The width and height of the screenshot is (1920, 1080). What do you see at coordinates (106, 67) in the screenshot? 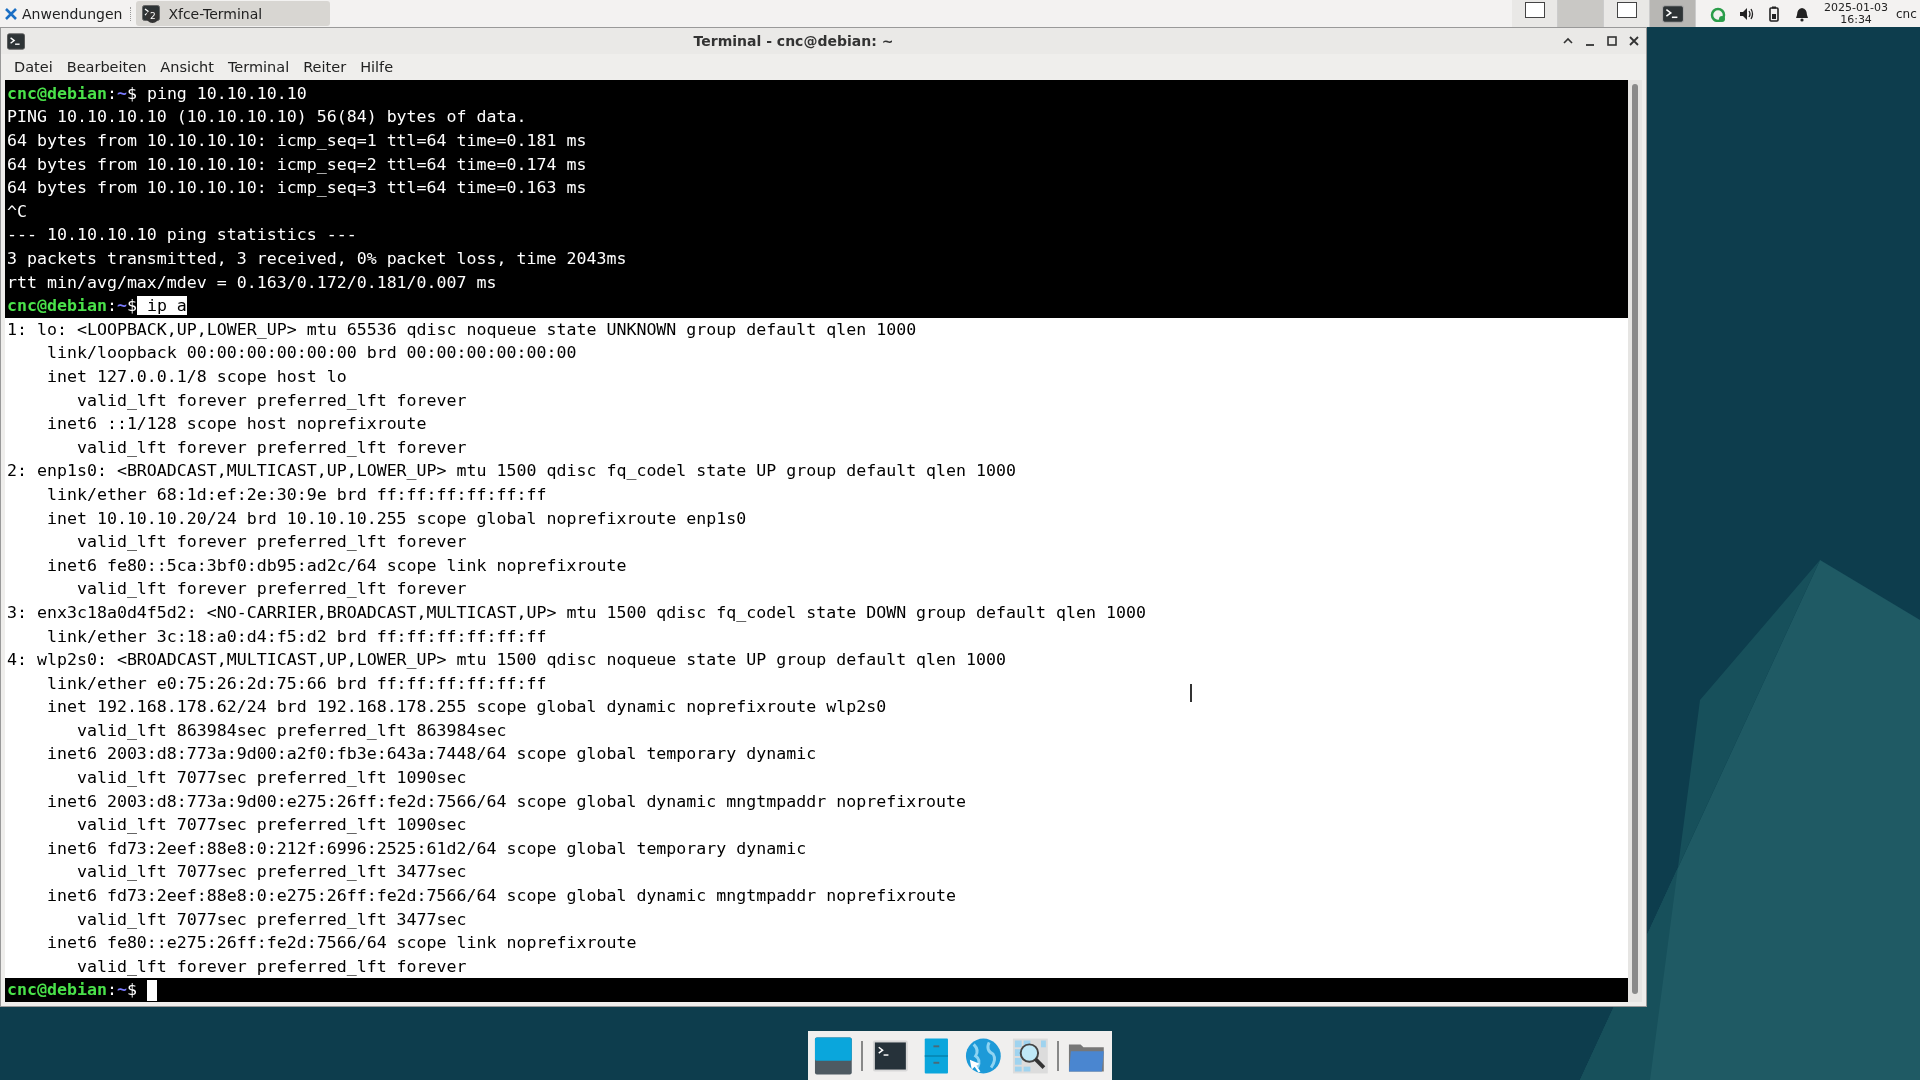
I see `menu-item: Bearbeiten` at bounding box center [106, 67].